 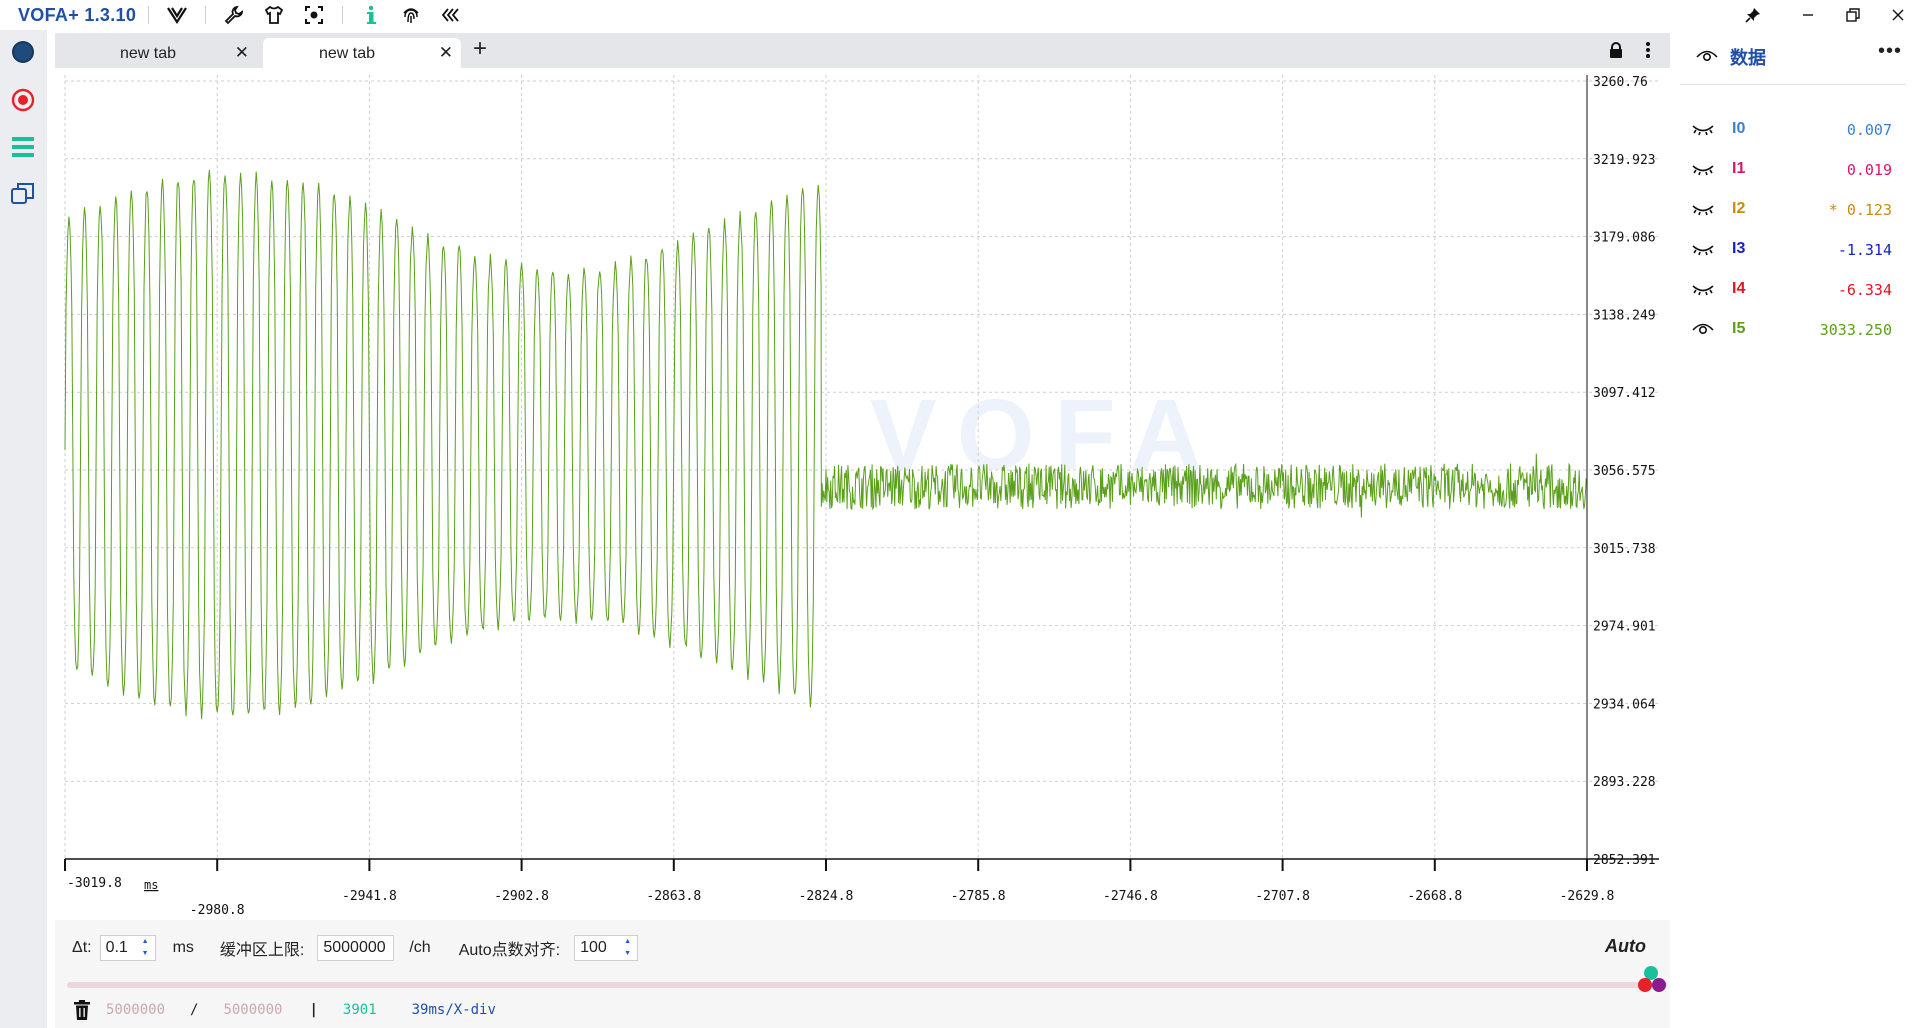 I want to click on channel-value: * 0.123, so click(x=1860, y=210).